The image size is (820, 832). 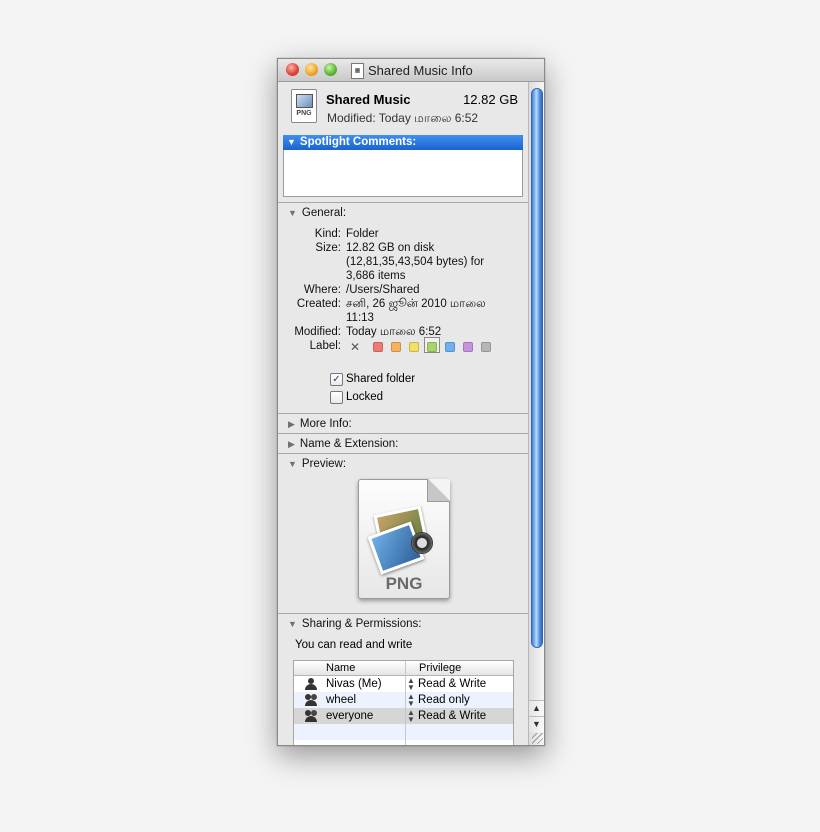 What do you see at coordinates (304, 101) in the screenshot?
I see `thumbnail-icon` at bounding box center [304, 101].